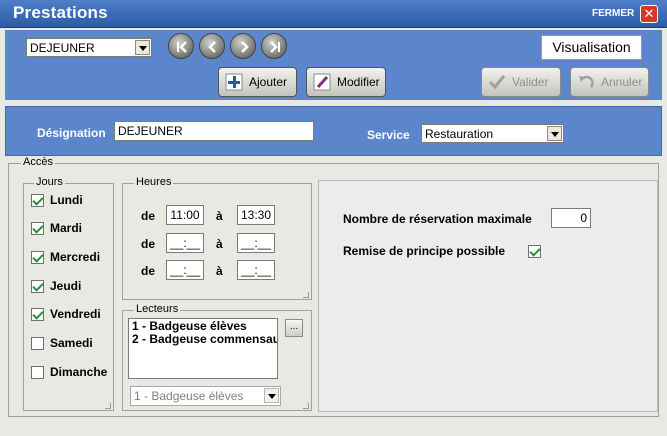 This screenshot has height=436, width=667. What do you see at coordinates (38, 162) in the screenshot?
I see `acces-legend: Accès` at bounding box center [38, 162].